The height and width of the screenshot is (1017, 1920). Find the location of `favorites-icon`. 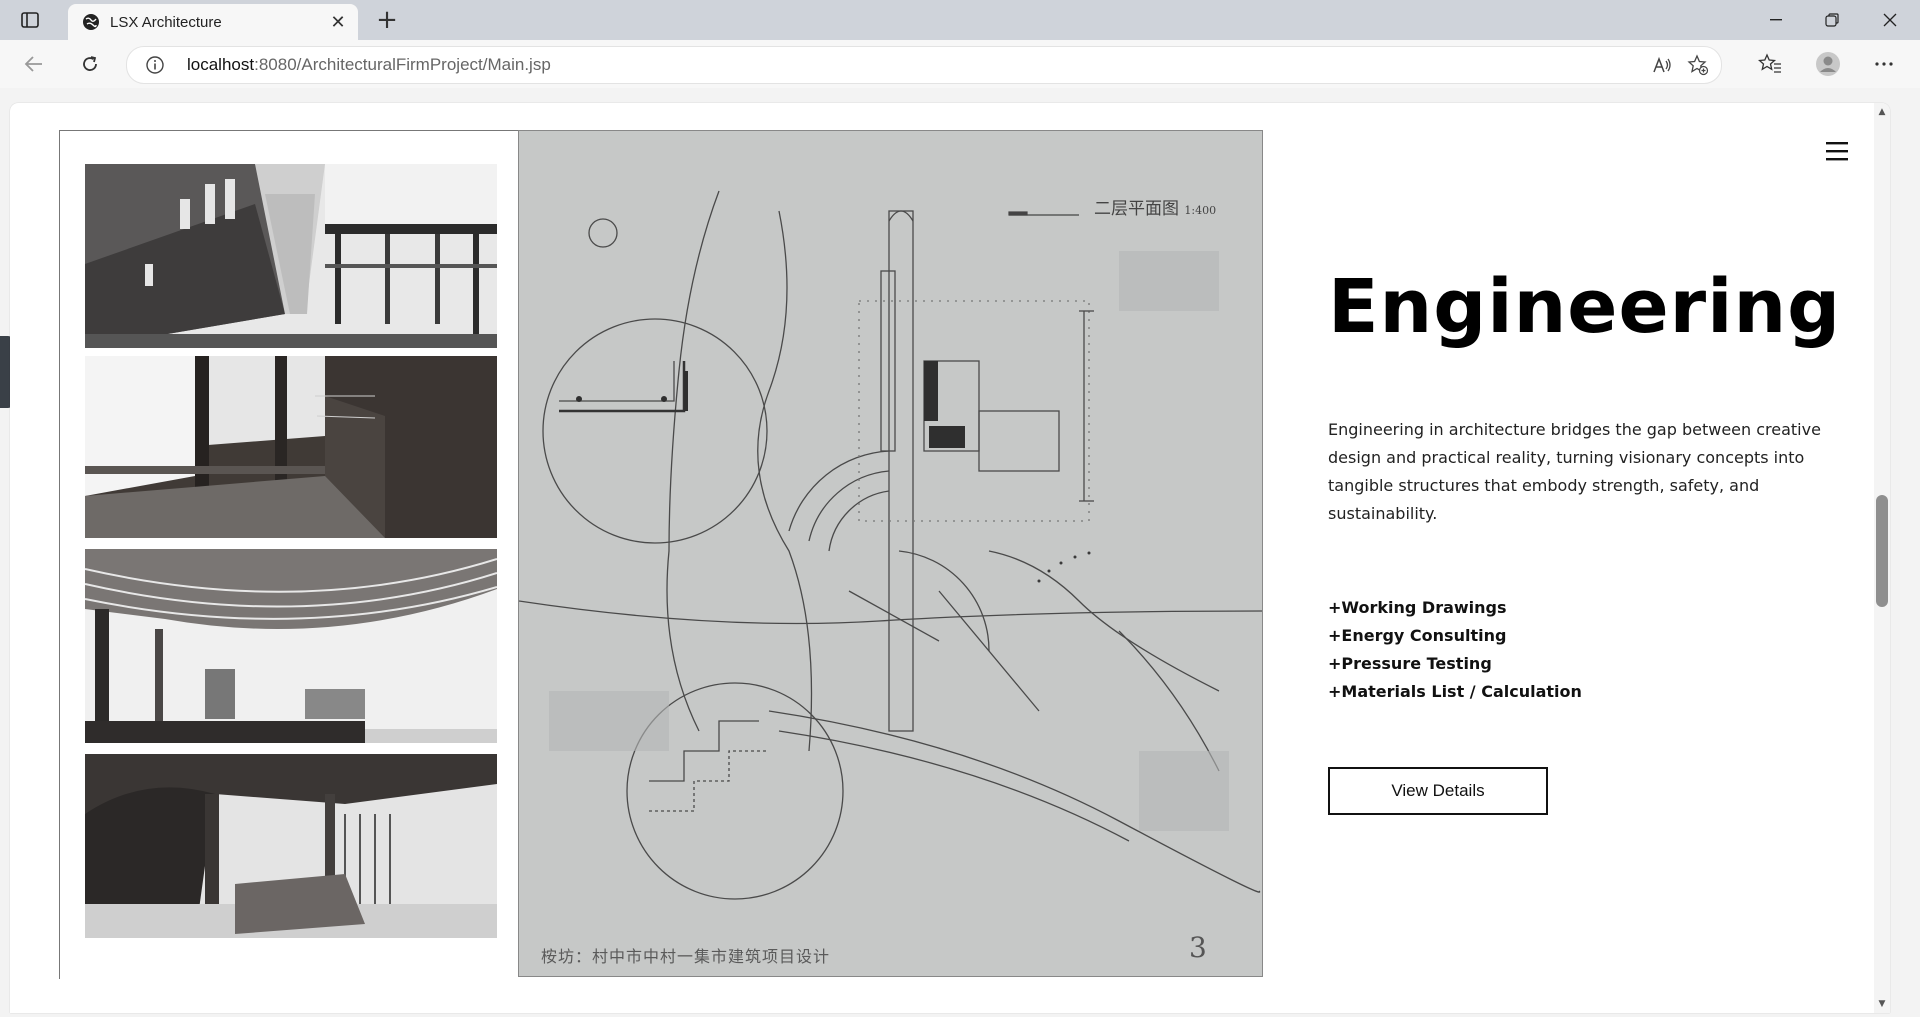

favorites-icon is located at coordinates (1770, 64).